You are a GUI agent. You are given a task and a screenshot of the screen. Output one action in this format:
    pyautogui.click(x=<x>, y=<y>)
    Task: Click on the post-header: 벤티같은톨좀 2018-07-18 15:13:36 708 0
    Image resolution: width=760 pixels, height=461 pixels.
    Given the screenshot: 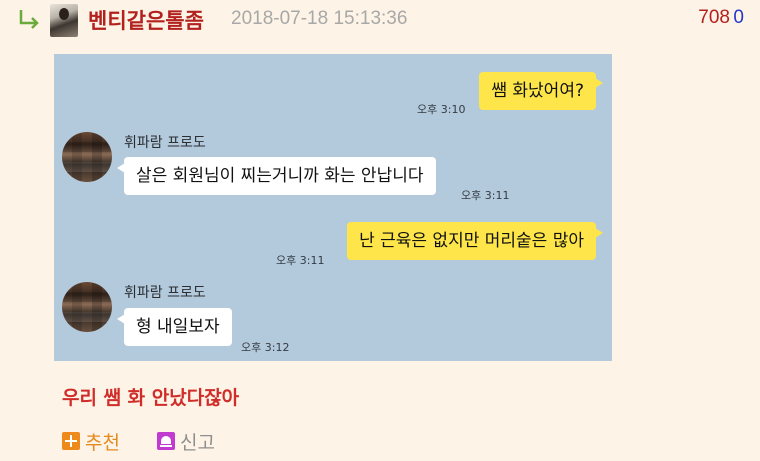 What is the action you would take?
    pyautogui.click(x=380, y=20)
    